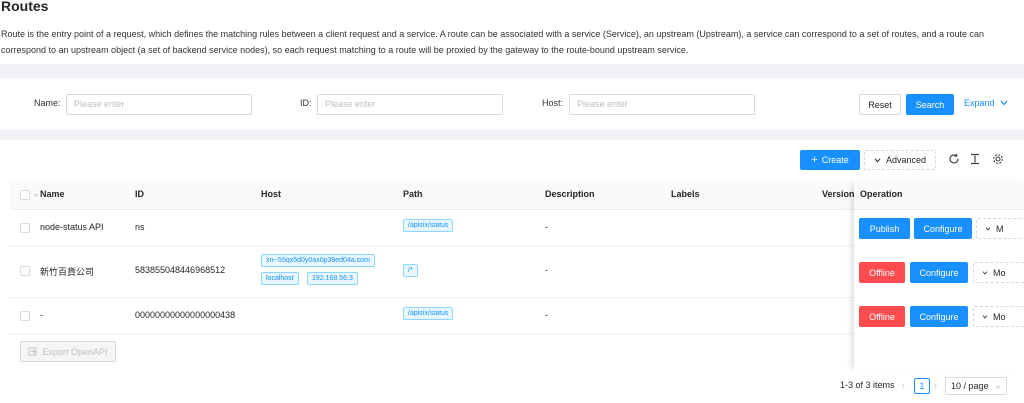  I want to click on route-name: node-status API, so click(72, 227).